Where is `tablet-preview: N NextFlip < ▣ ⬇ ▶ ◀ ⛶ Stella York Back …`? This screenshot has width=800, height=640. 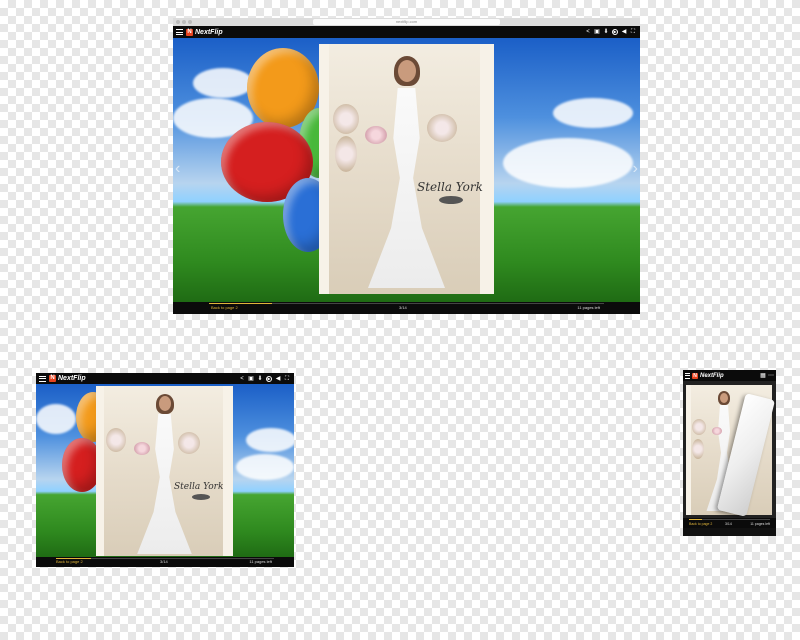 tablet-preview: N NextFlip < ▣ ⬇ ▶ ◀ ⛶ Stella York Back … is located at coordinates (165, 470).